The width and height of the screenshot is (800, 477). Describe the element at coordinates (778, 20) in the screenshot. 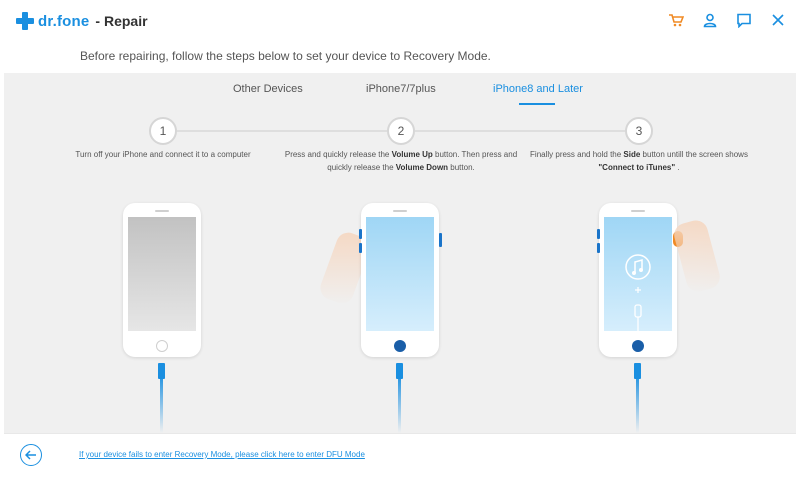

I see `close-icon` at that location.